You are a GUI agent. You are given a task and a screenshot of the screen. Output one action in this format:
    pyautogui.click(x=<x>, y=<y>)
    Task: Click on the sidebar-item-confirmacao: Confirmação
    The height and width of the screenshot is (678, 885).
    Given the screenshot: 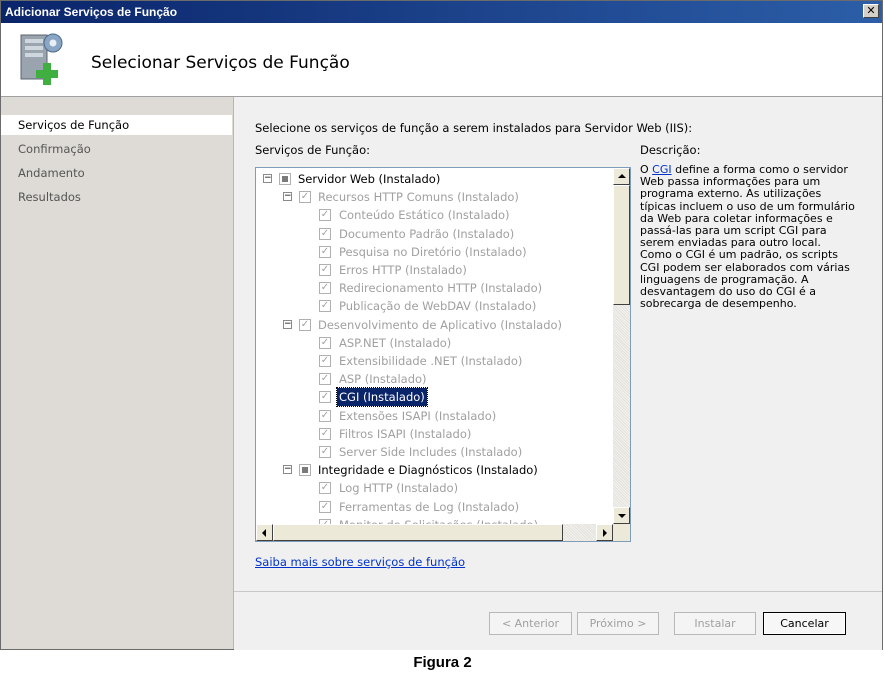 What is the action you would take?
    pyautogui.click(x=116, y=149)
    